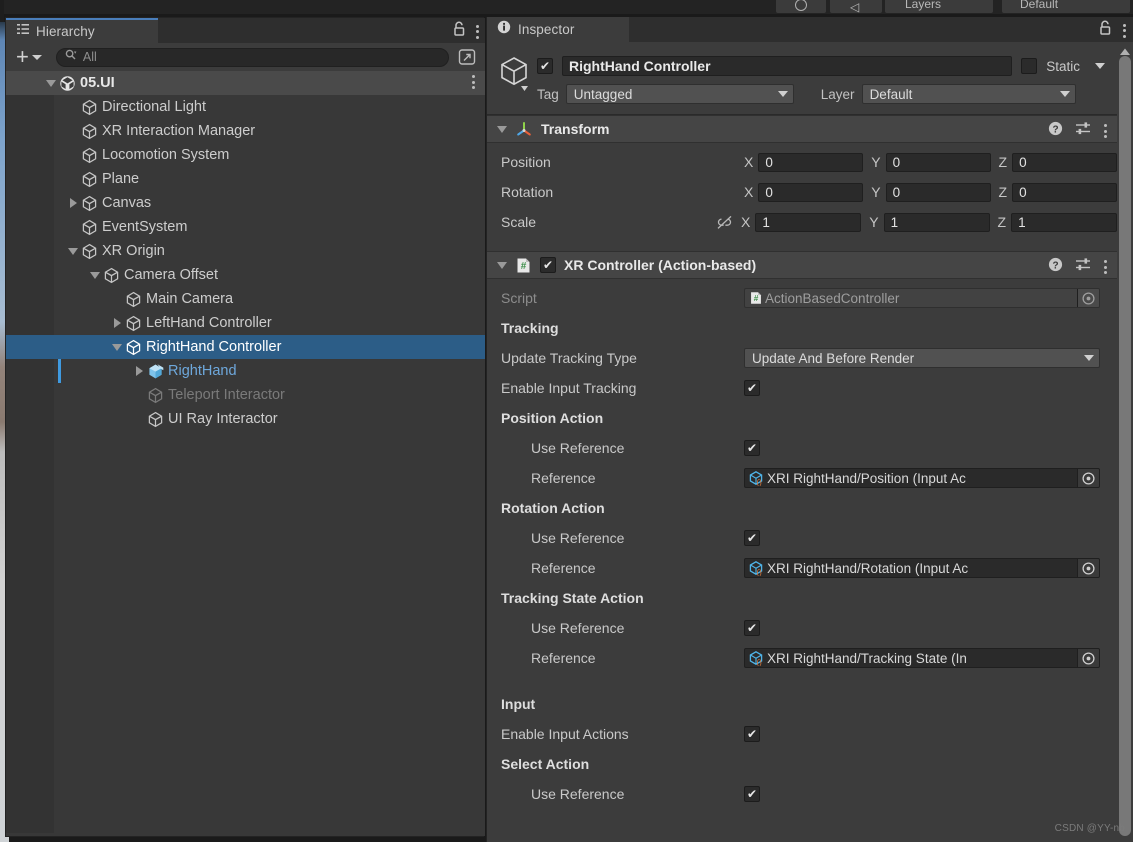 This screenshot has width=1133, height=842. I want to click on gameobject-name-field: RightHand Controller, so click(787, 66).